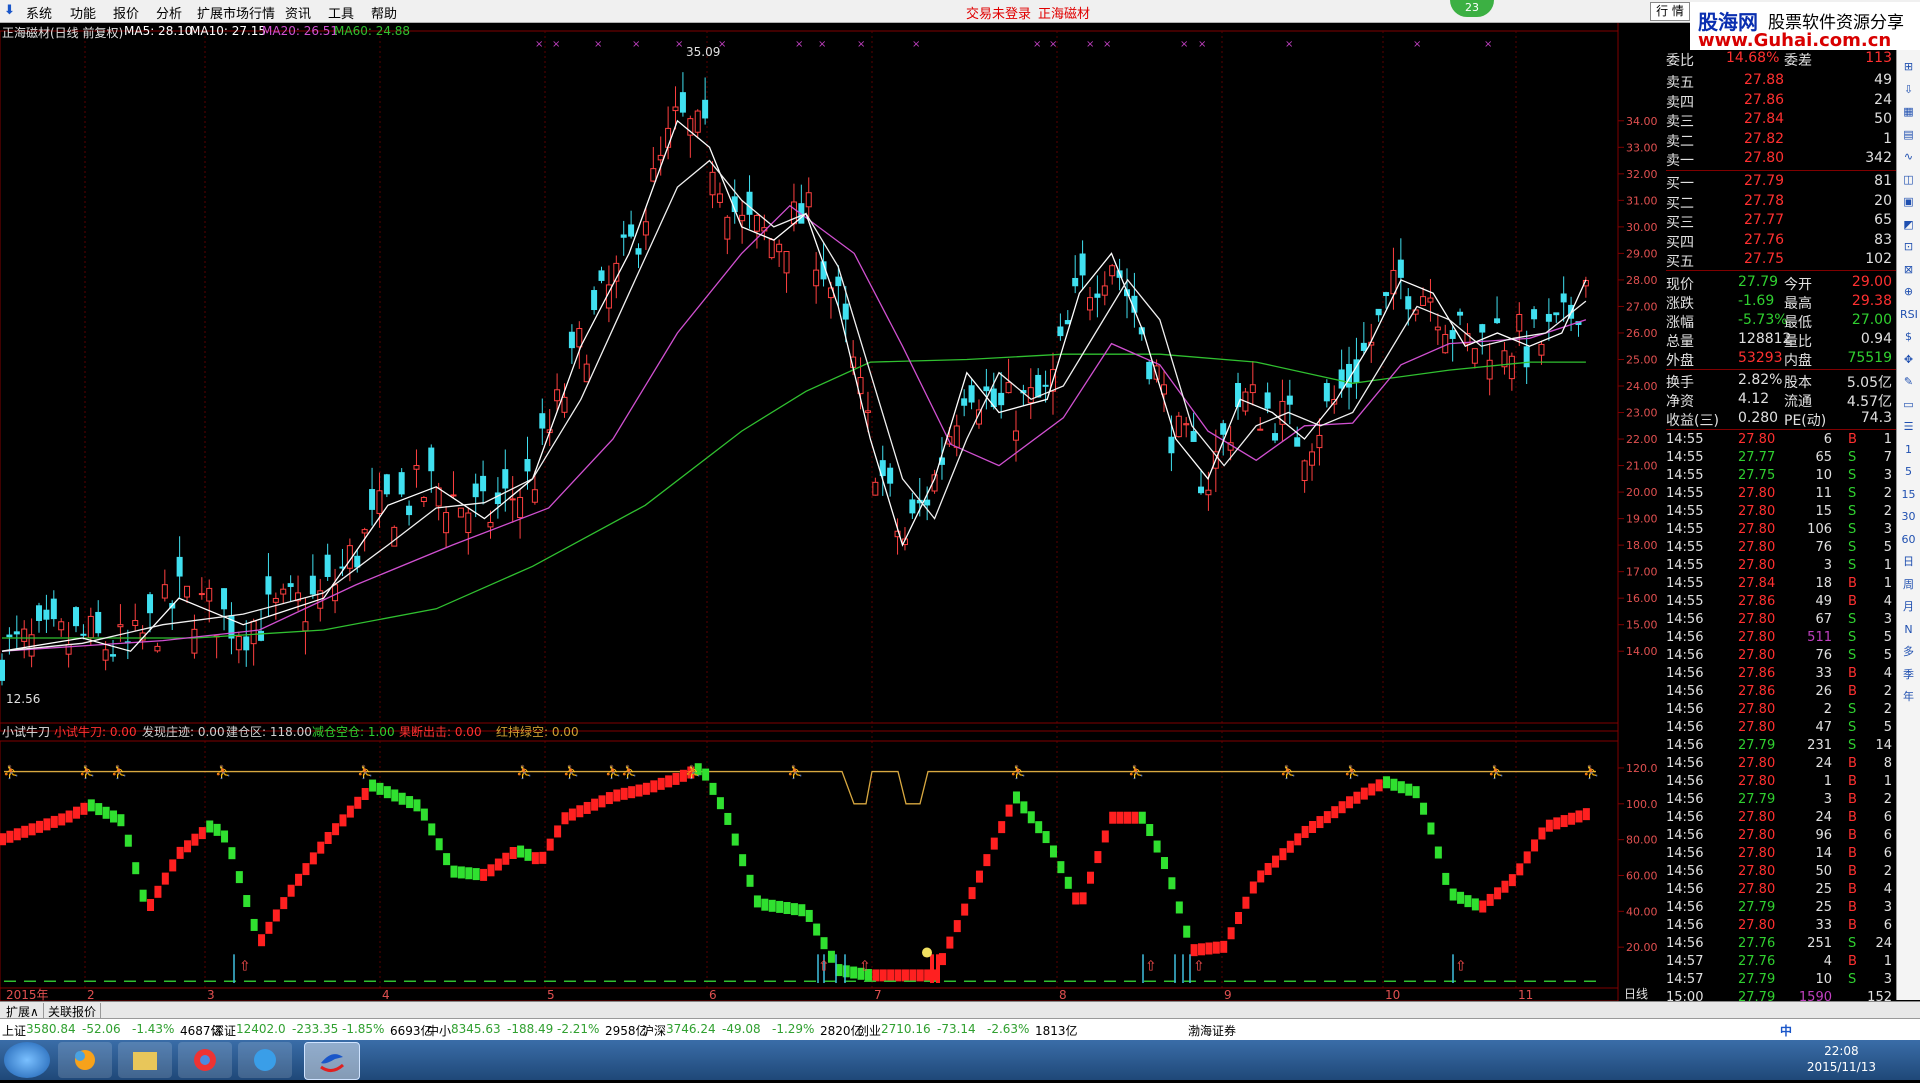  Describe the element at coordinates (1908, 449) in the screenshot. I see `tool-icon: 1` at that location.